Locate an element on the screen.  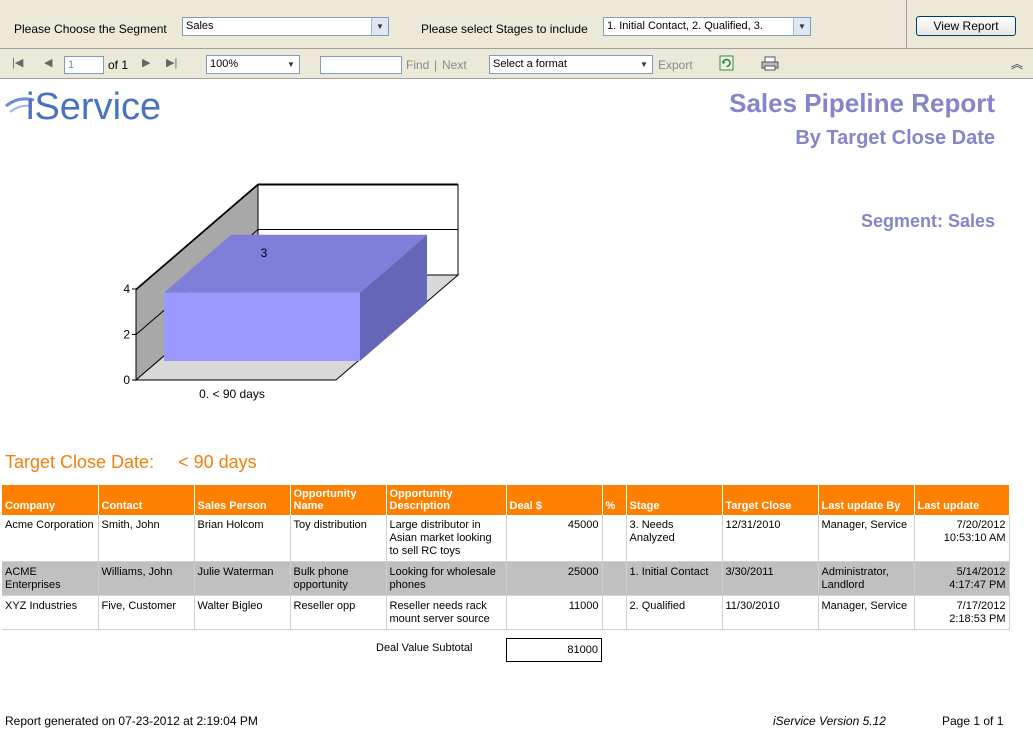
cell-stage: 3. Needs Analyzed is located at coordinates (674, 538).